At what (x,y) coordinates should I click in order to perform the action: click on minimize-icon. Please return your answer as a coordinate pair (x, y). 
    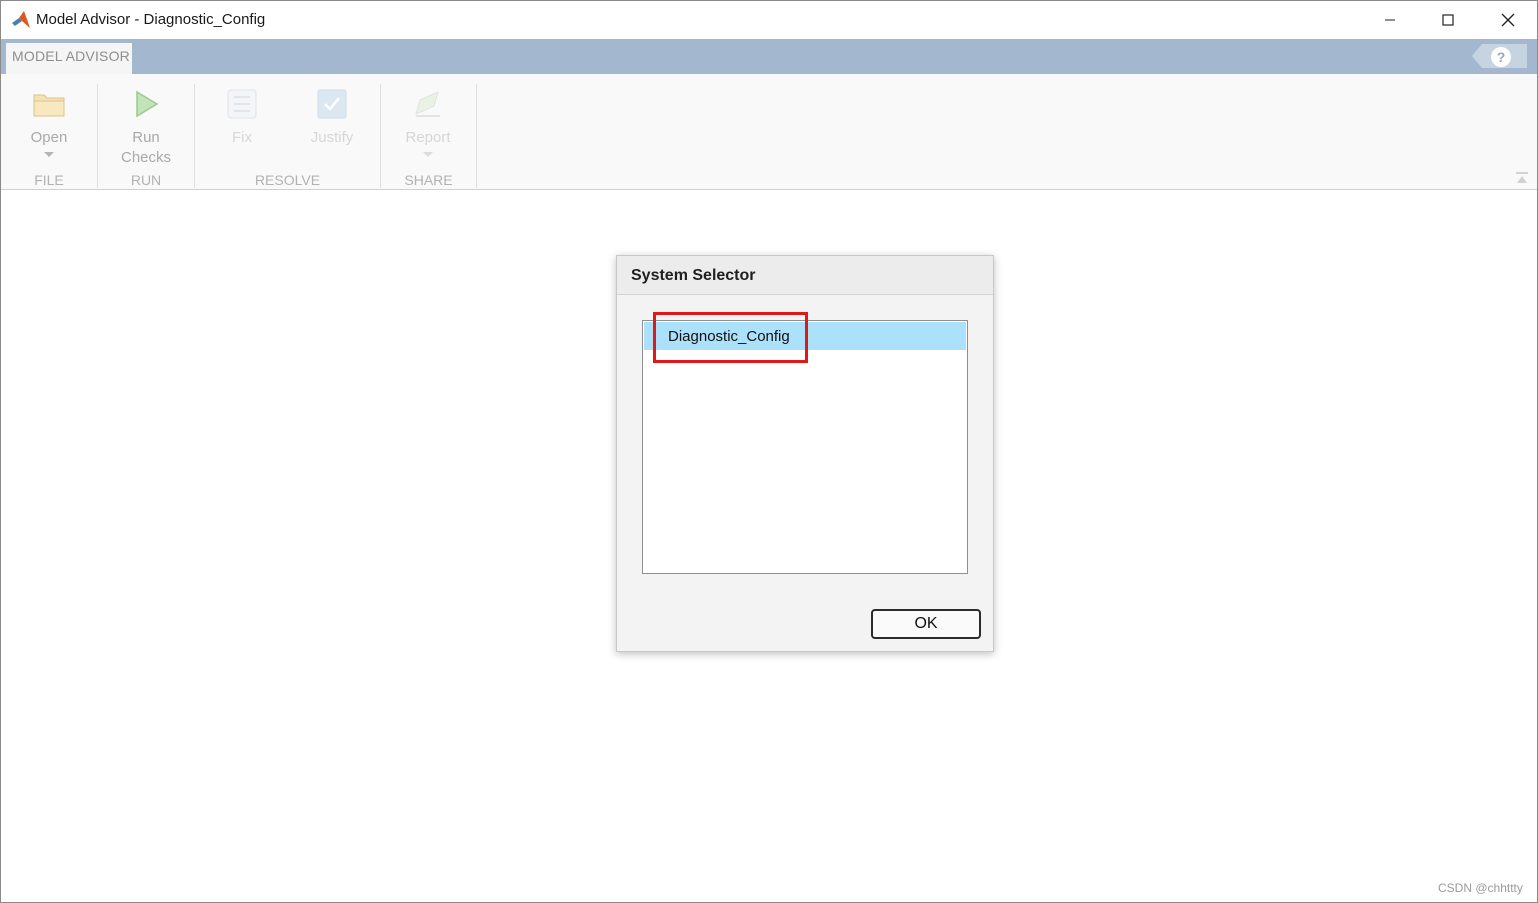
    Looking at the image, I should click on (1390, 20).